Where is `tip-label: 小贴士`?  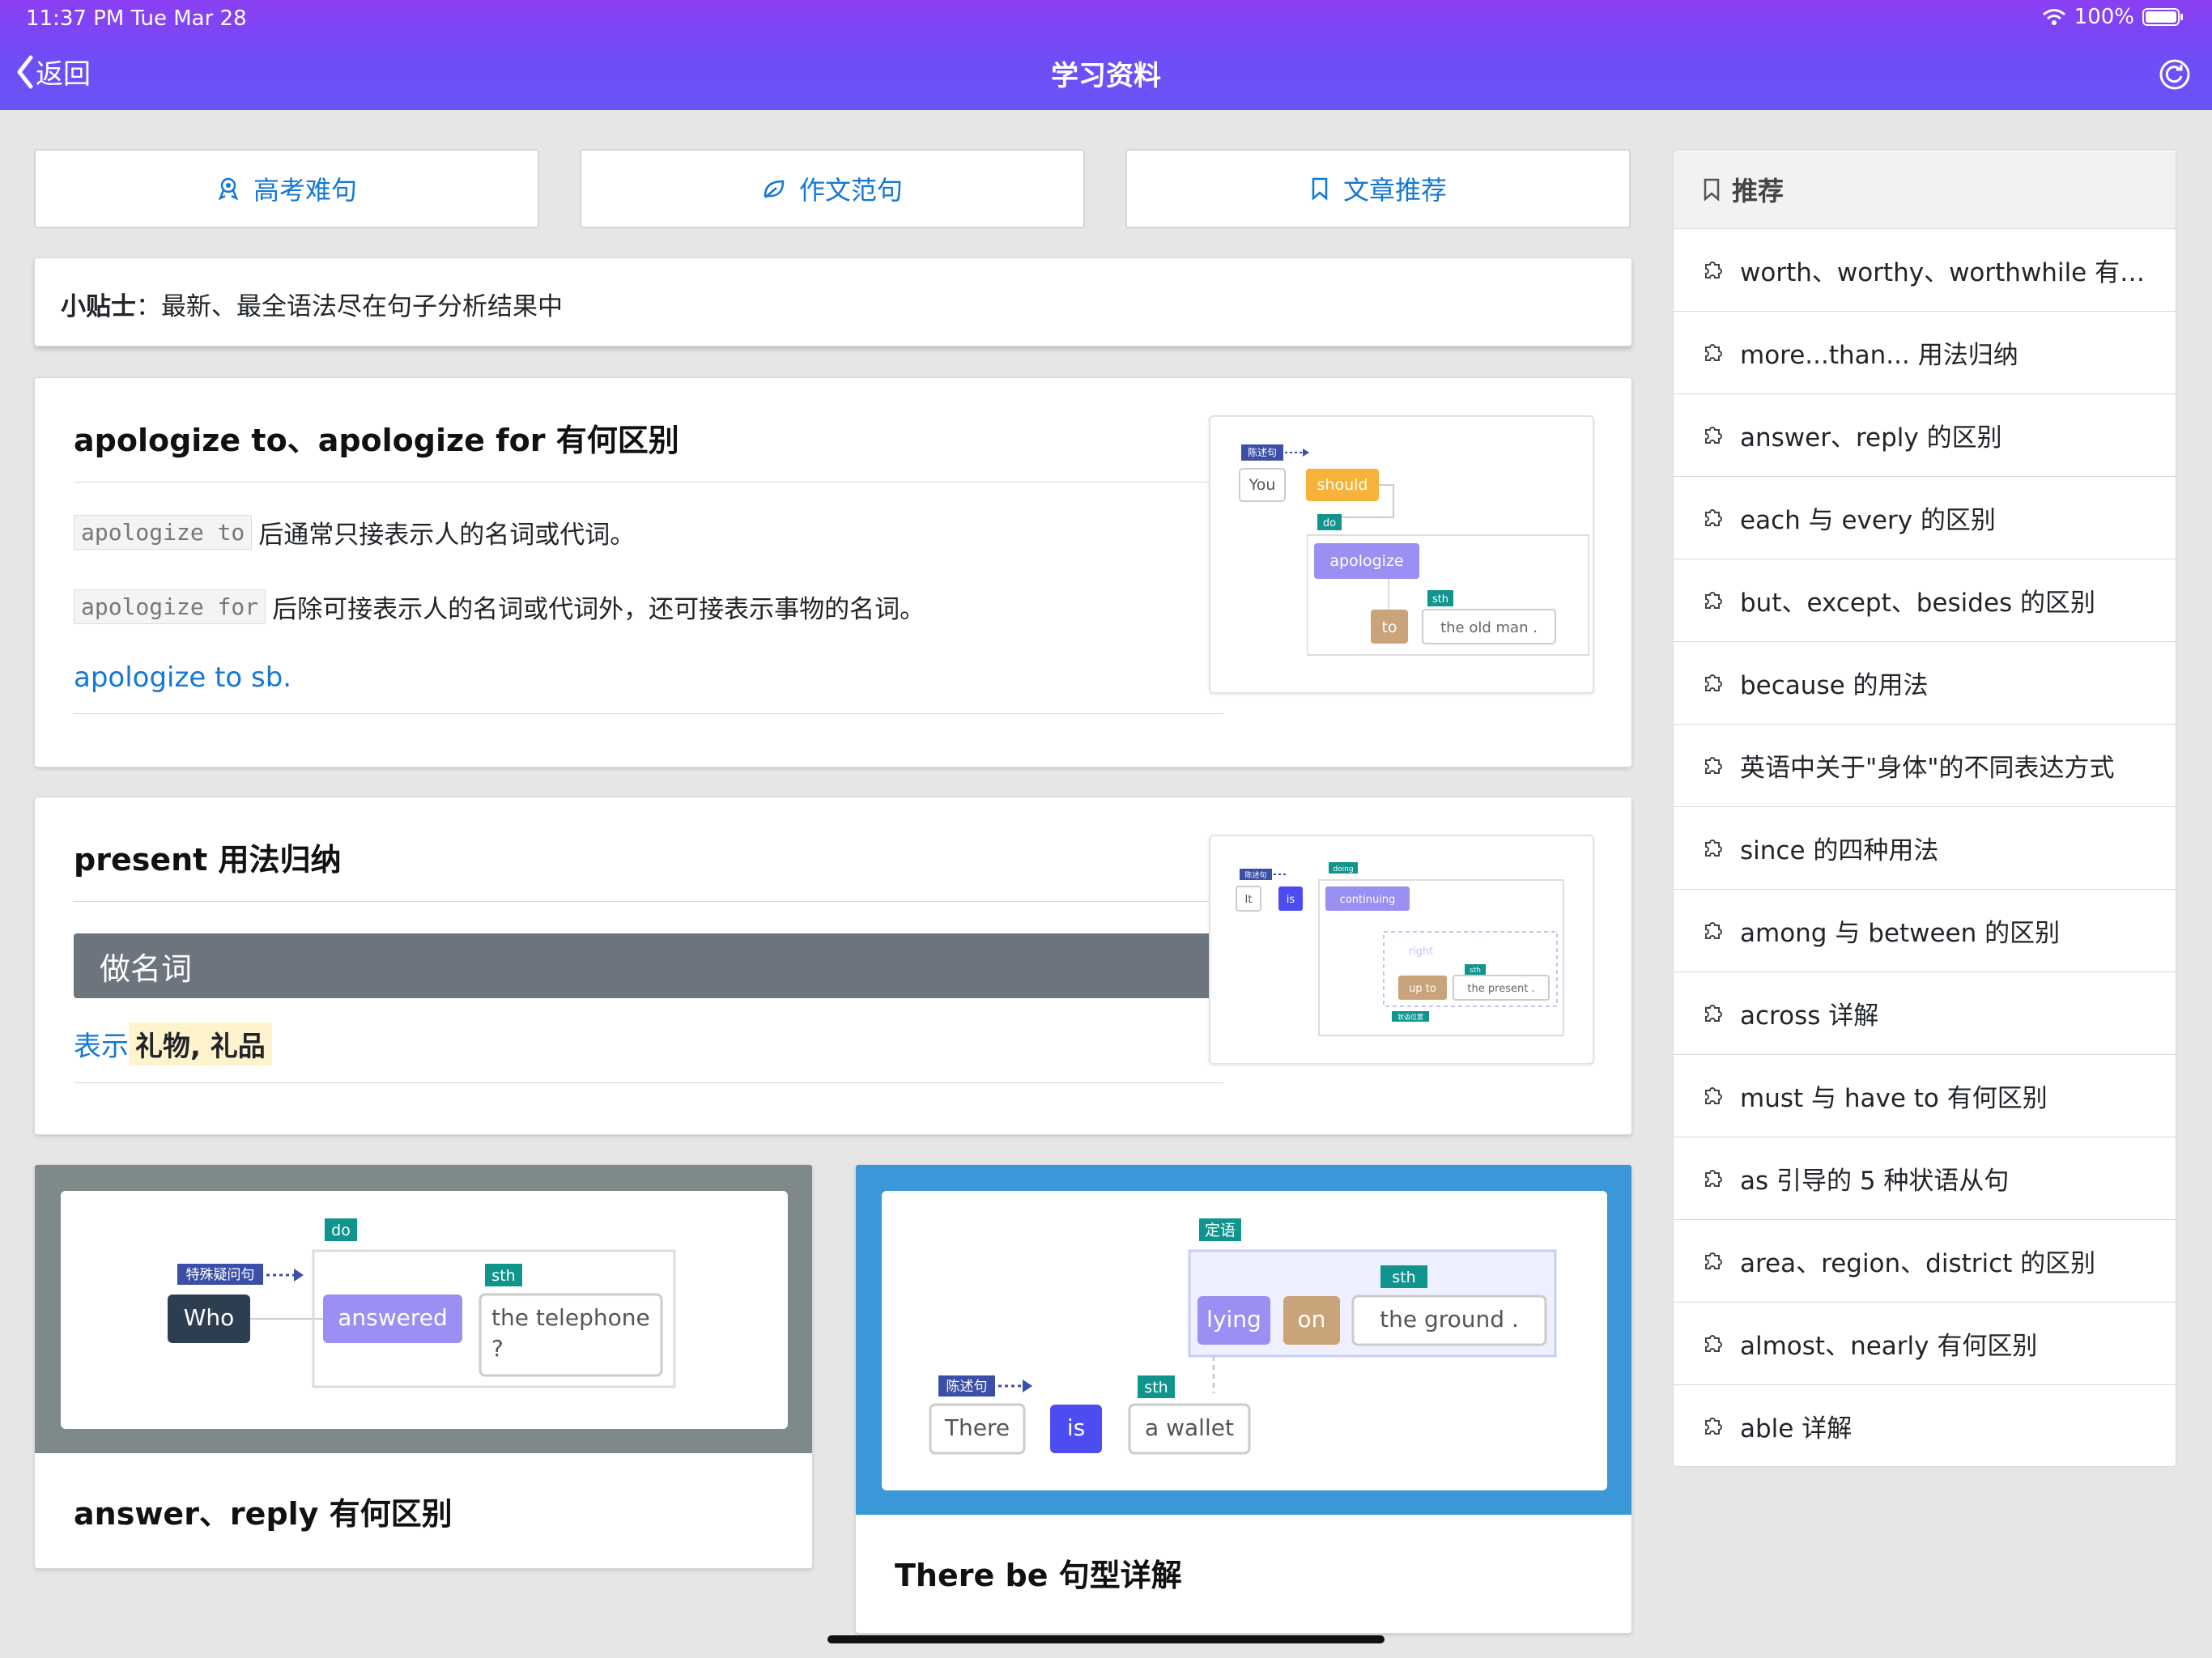 tip-label: 小贴士 is located at coordinates (99, 306).